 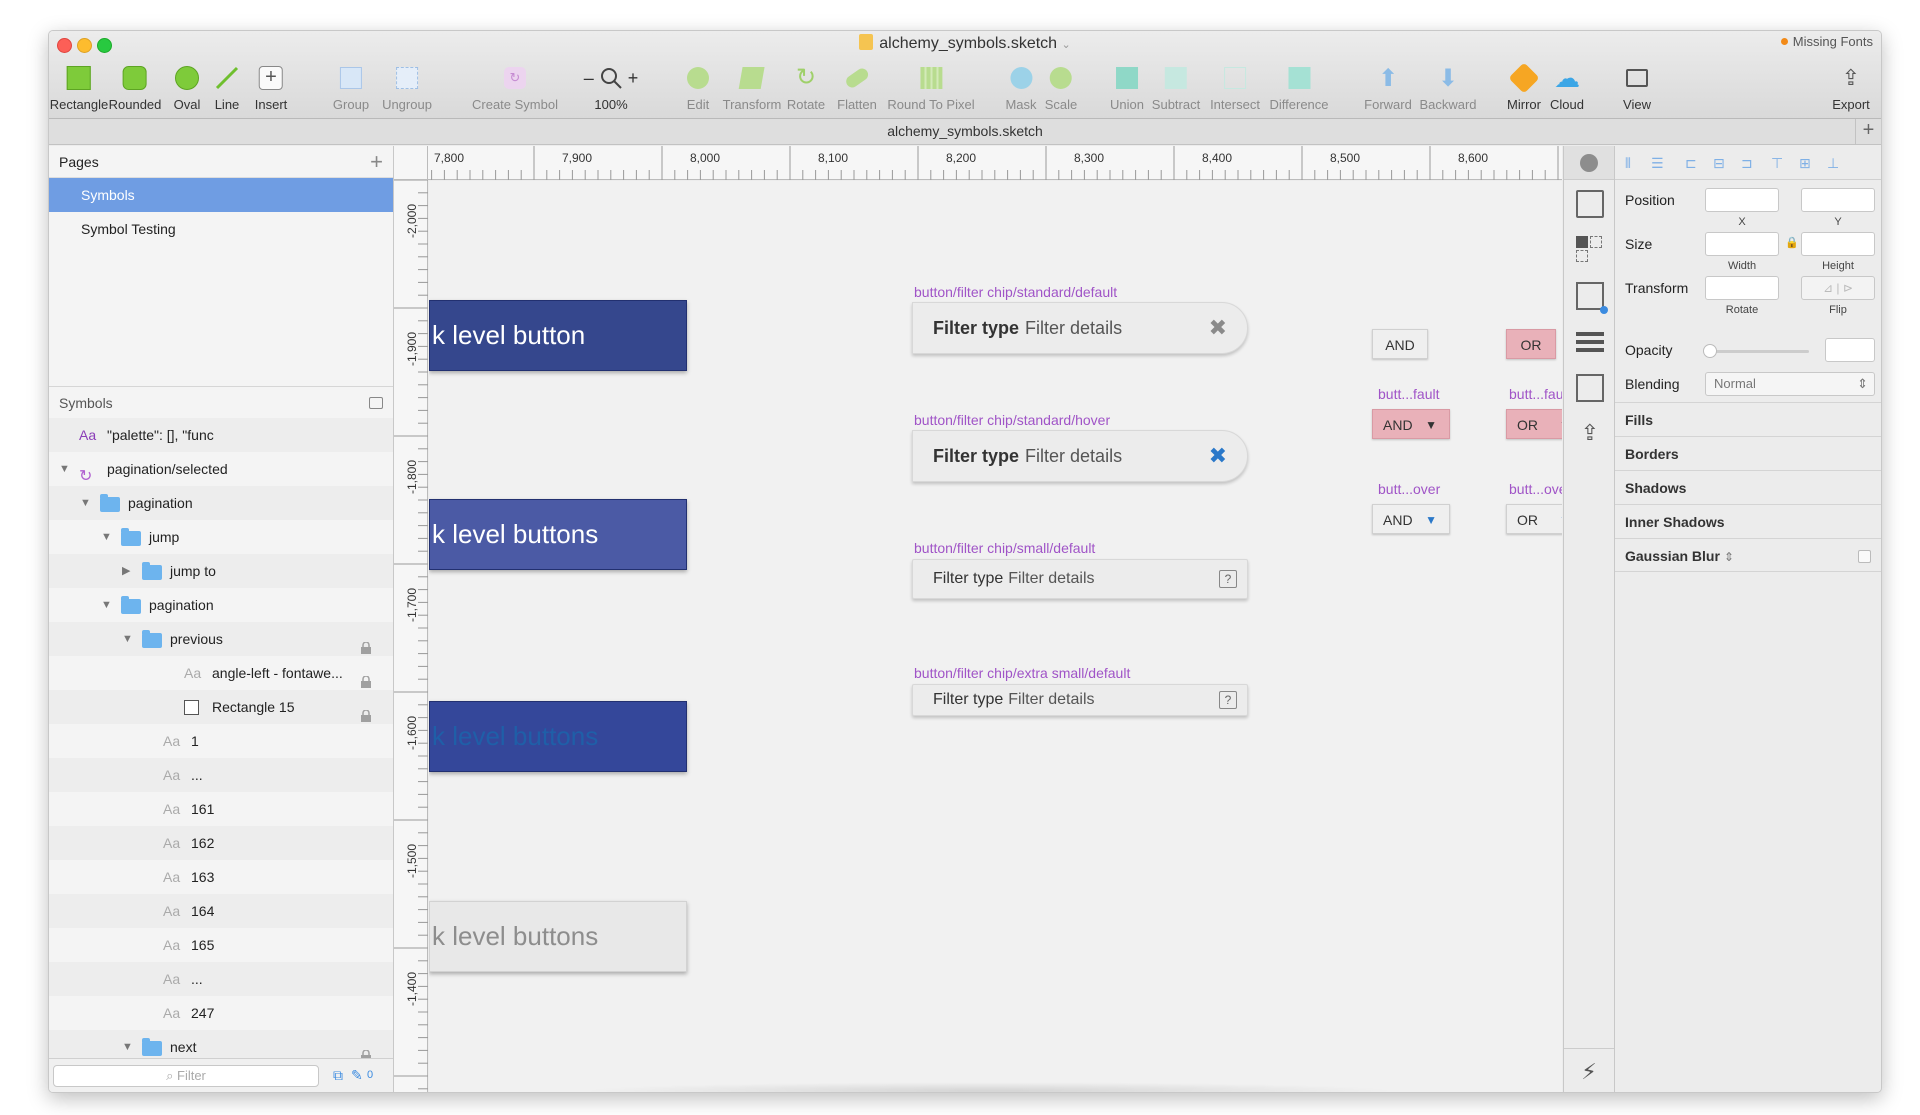 I want to click on canvas-symbol-button: k level button, so click(x=558, y=335).